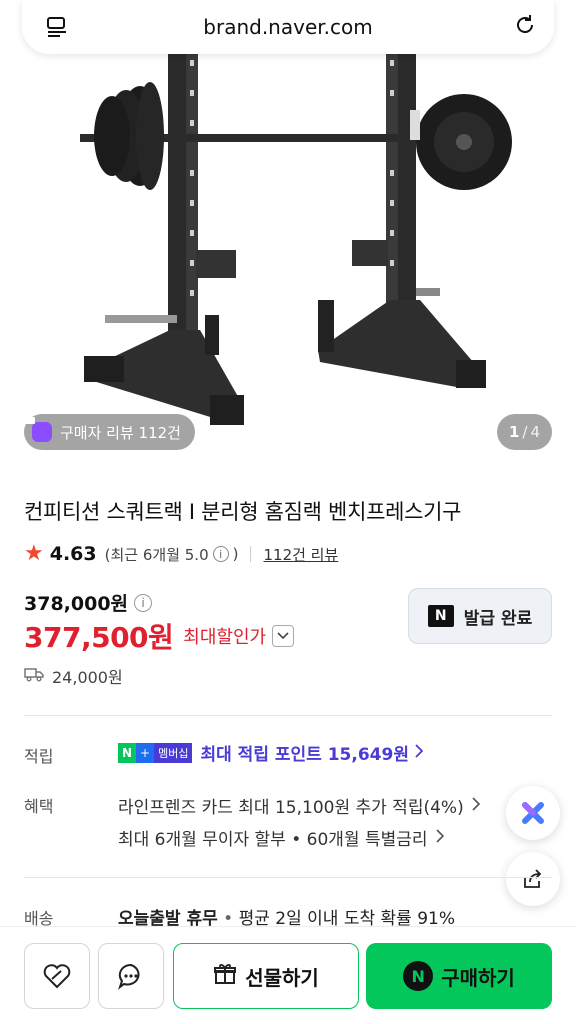  I want to click on url-text: brand.naver.com, so click(287, 27).